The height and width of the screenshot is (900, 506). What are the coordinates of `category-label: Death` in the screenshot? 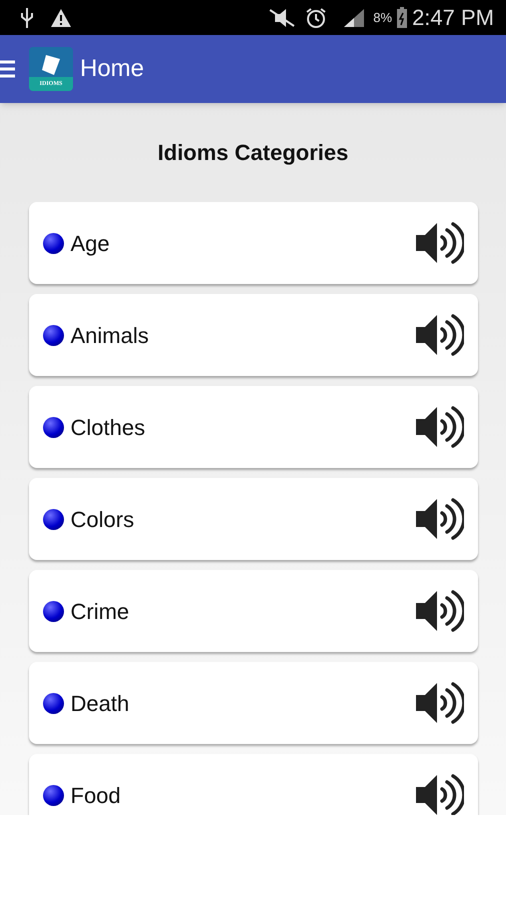 It's located at (100, 704).